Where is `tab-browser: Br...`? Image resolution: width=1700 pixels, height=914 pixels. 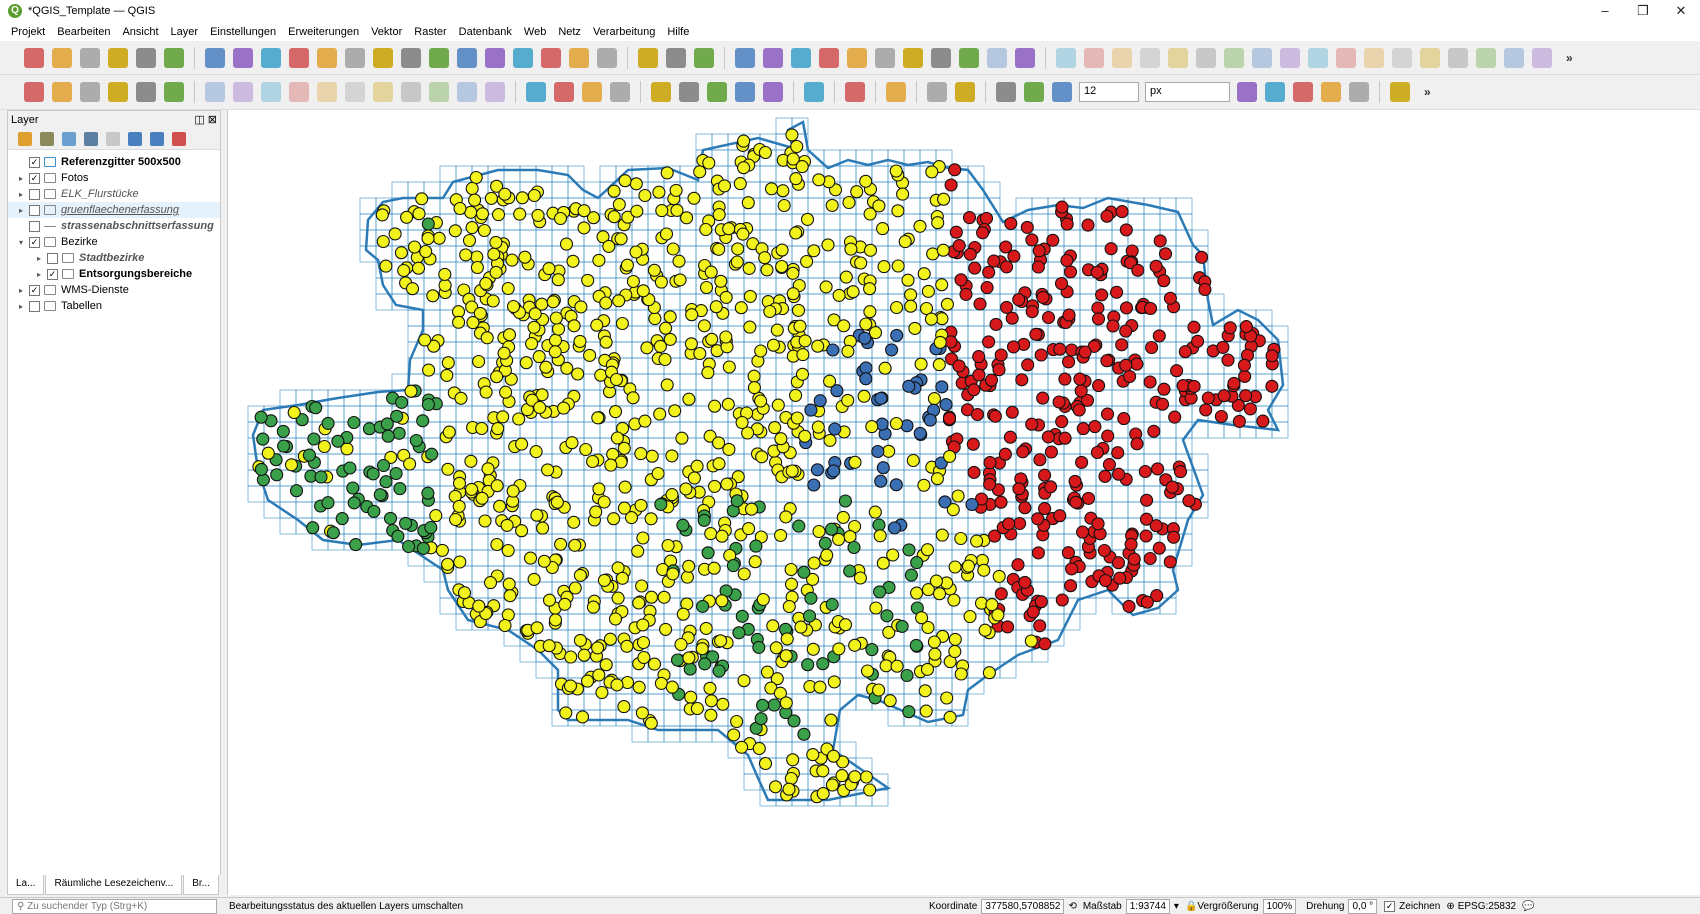
tab-browser: Br... is located at coordinates (201, 885).